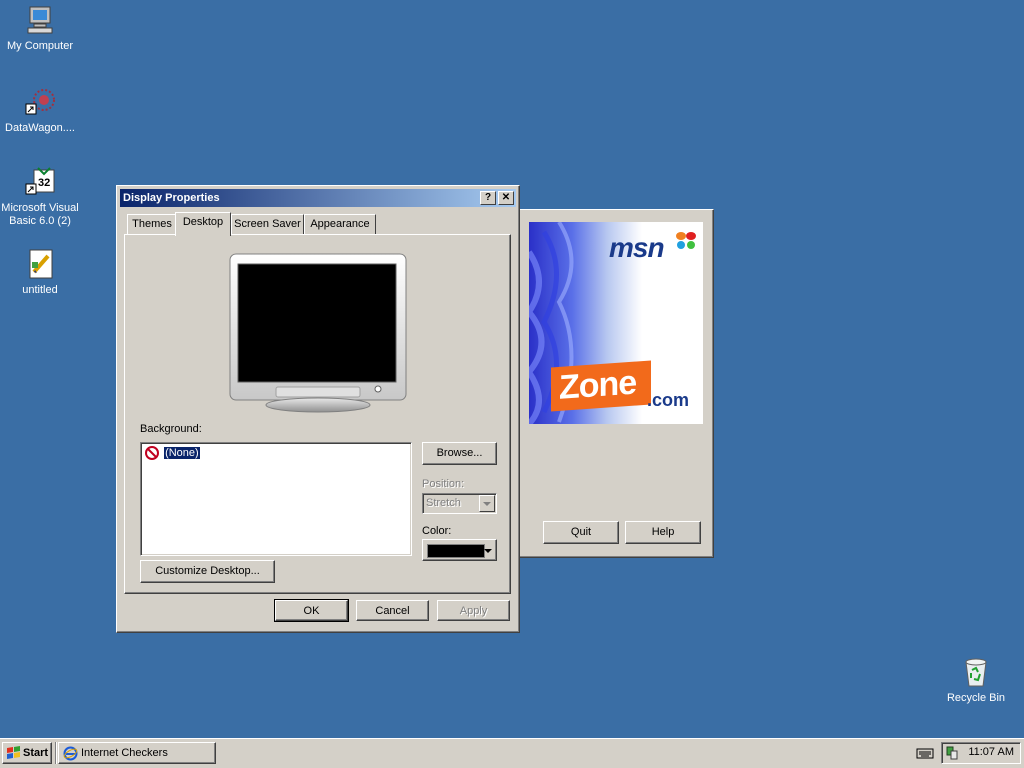 The width and height of the screenshot is (1024, 768). Describe the element at coordinates (991, 752) in the screenshot. I see `clock: 11:07 AM` at that location.